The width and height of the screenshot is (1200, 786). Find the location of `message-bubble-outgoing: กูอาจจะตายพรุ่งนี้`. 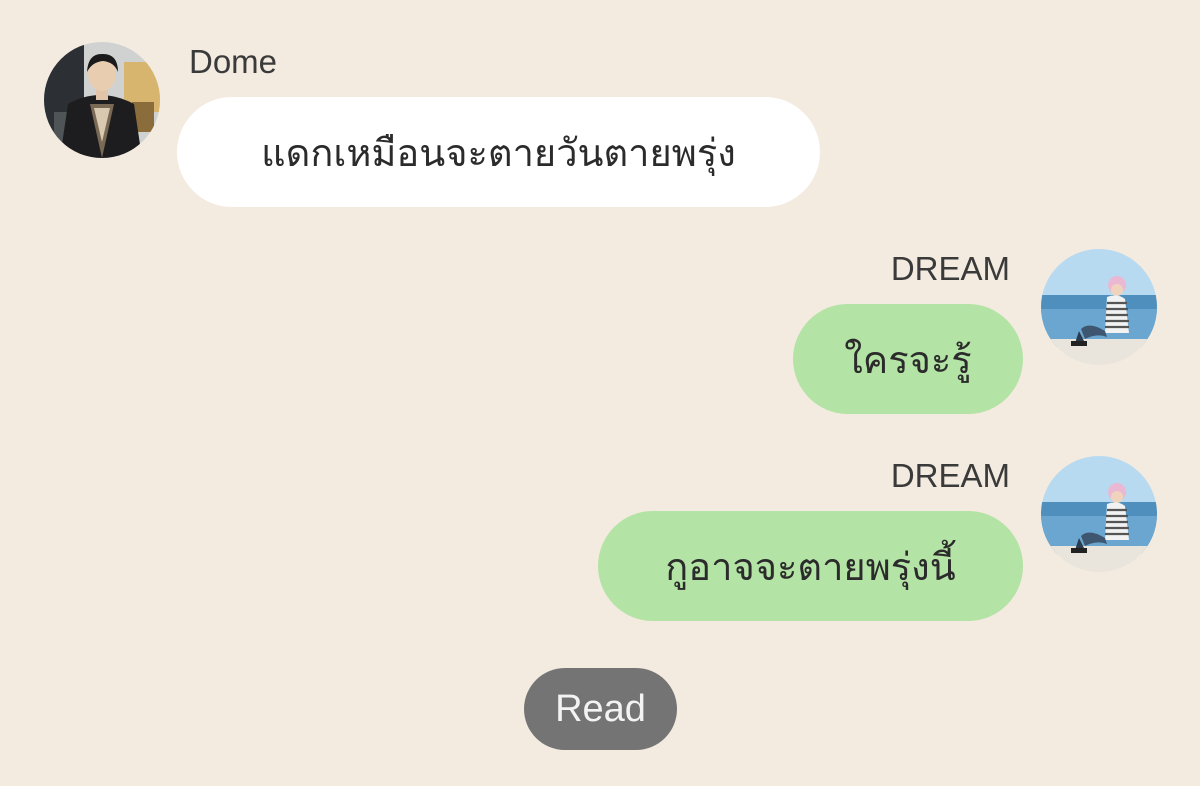

message-bubble-outgoing: กูอาจจะตายพรุ่งนี้ is located at coordinates (810, 566).